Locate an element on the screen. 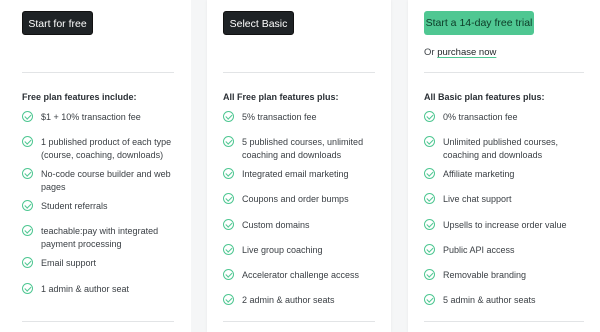 The width and height of the screenshot is (600, 332). feature-item: 0% transaction fee is located at coordinates (504, 117).